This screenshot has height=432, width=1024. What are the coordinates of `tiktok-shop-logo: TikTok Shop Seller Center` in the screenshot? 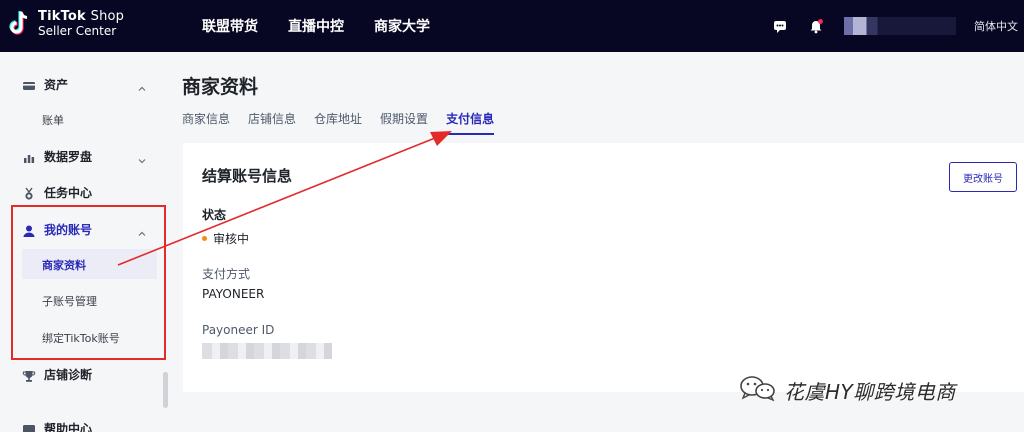 It's located at (66, 24).